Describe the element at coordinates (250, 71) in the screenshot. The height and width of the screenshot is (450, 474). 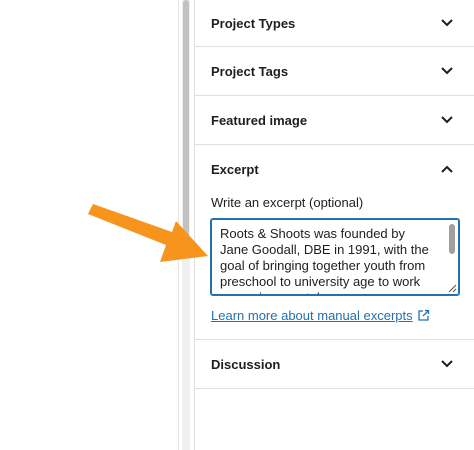
I see `panel-title: Project Tags` at that location.